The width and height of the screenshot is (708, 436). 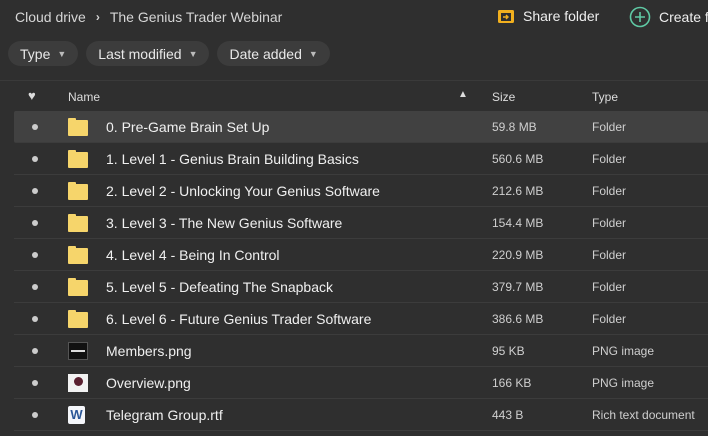 What do you see at coordinates (50, 17) in the screenshot?
I see `breadcrumb-root: Cloud drive` at bounding box center [50, 17].